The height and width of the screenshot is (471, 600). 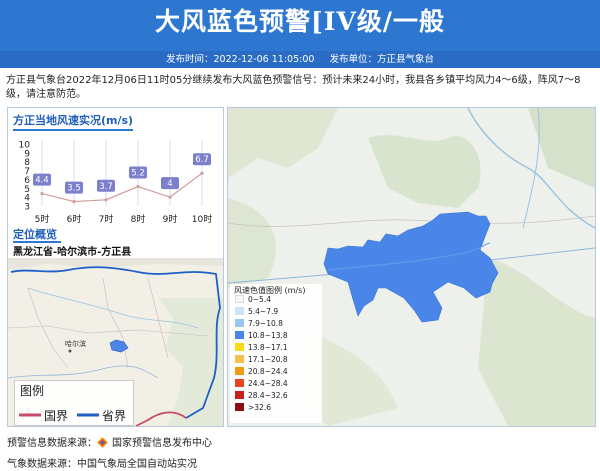 I want to click on location-section-title: 定位概览, so click(x=35, y=234).